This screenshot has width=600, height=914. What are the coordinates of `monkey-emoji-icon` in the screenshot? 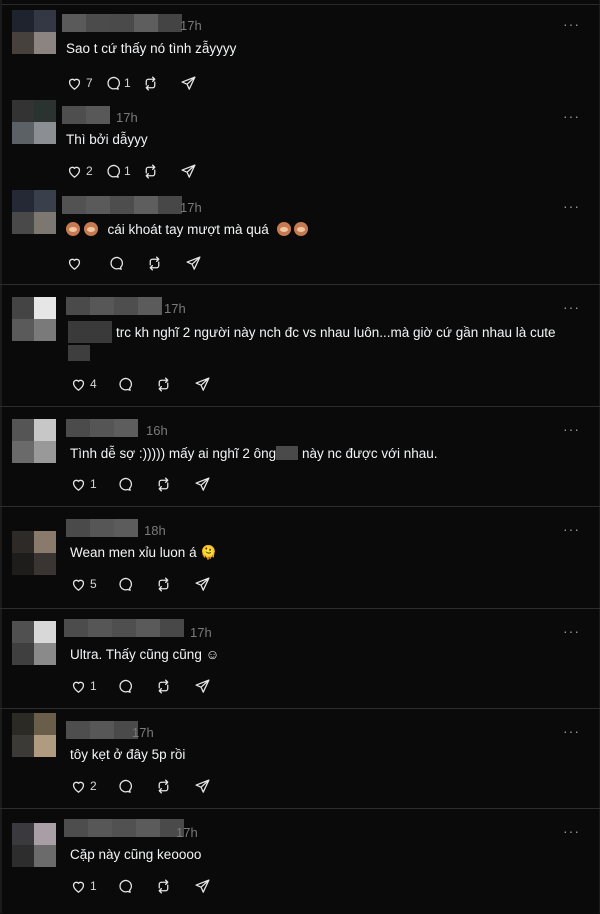 It's located at (301, 229).